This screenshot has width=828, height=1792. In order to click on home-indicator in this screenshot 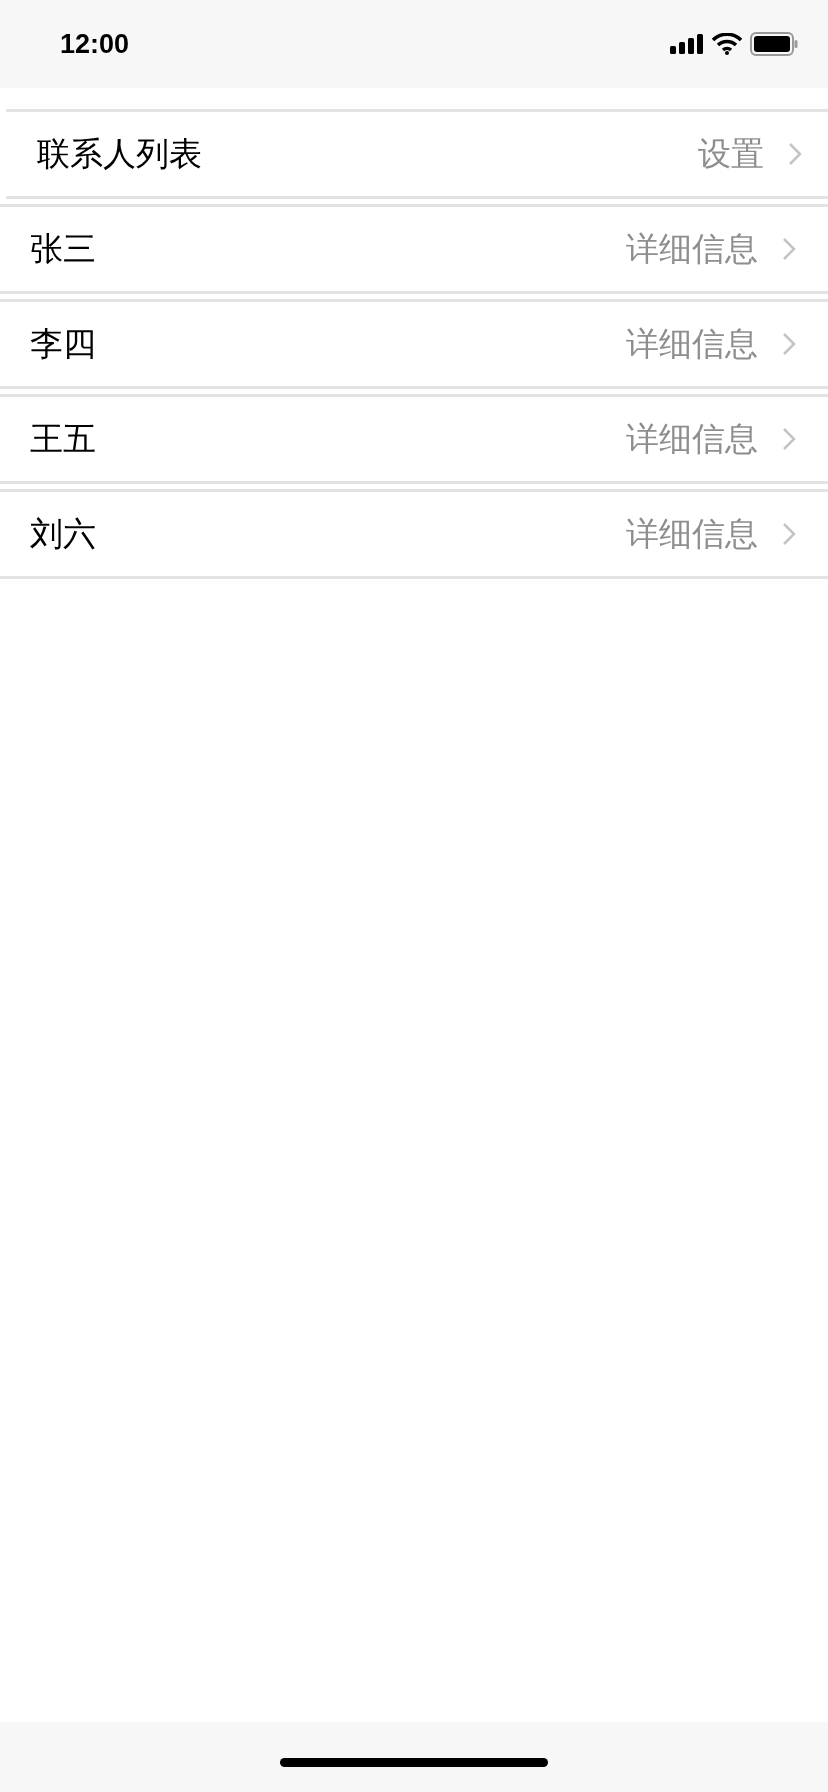, I will do `click(414, 1762)`.